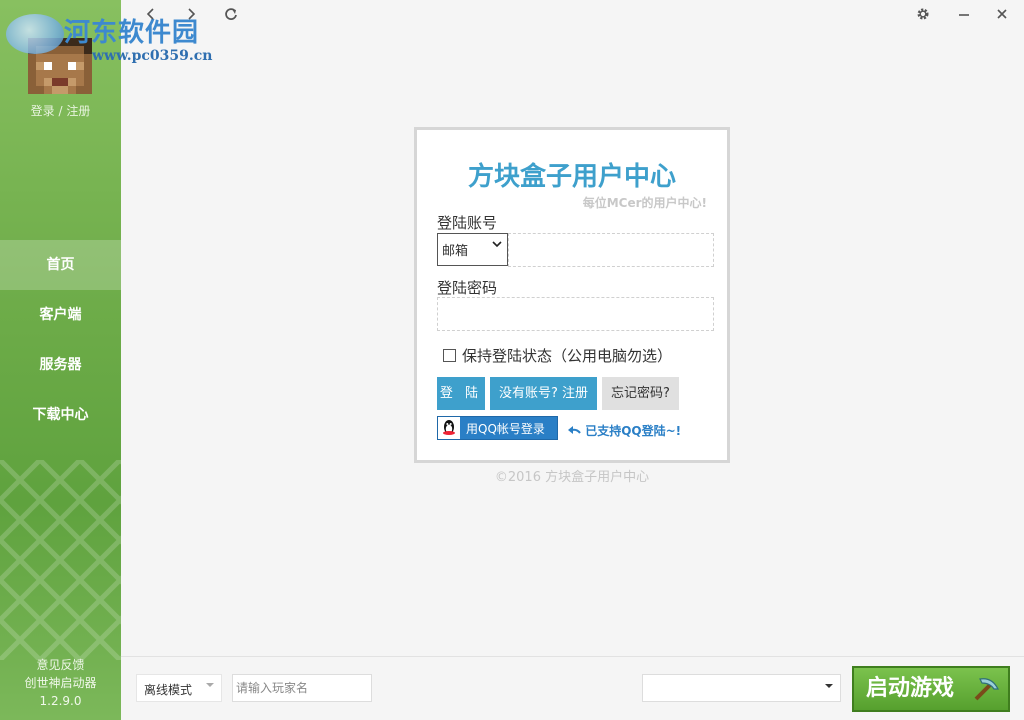  I want to click on sidebar-pattern, so click(60, 560).